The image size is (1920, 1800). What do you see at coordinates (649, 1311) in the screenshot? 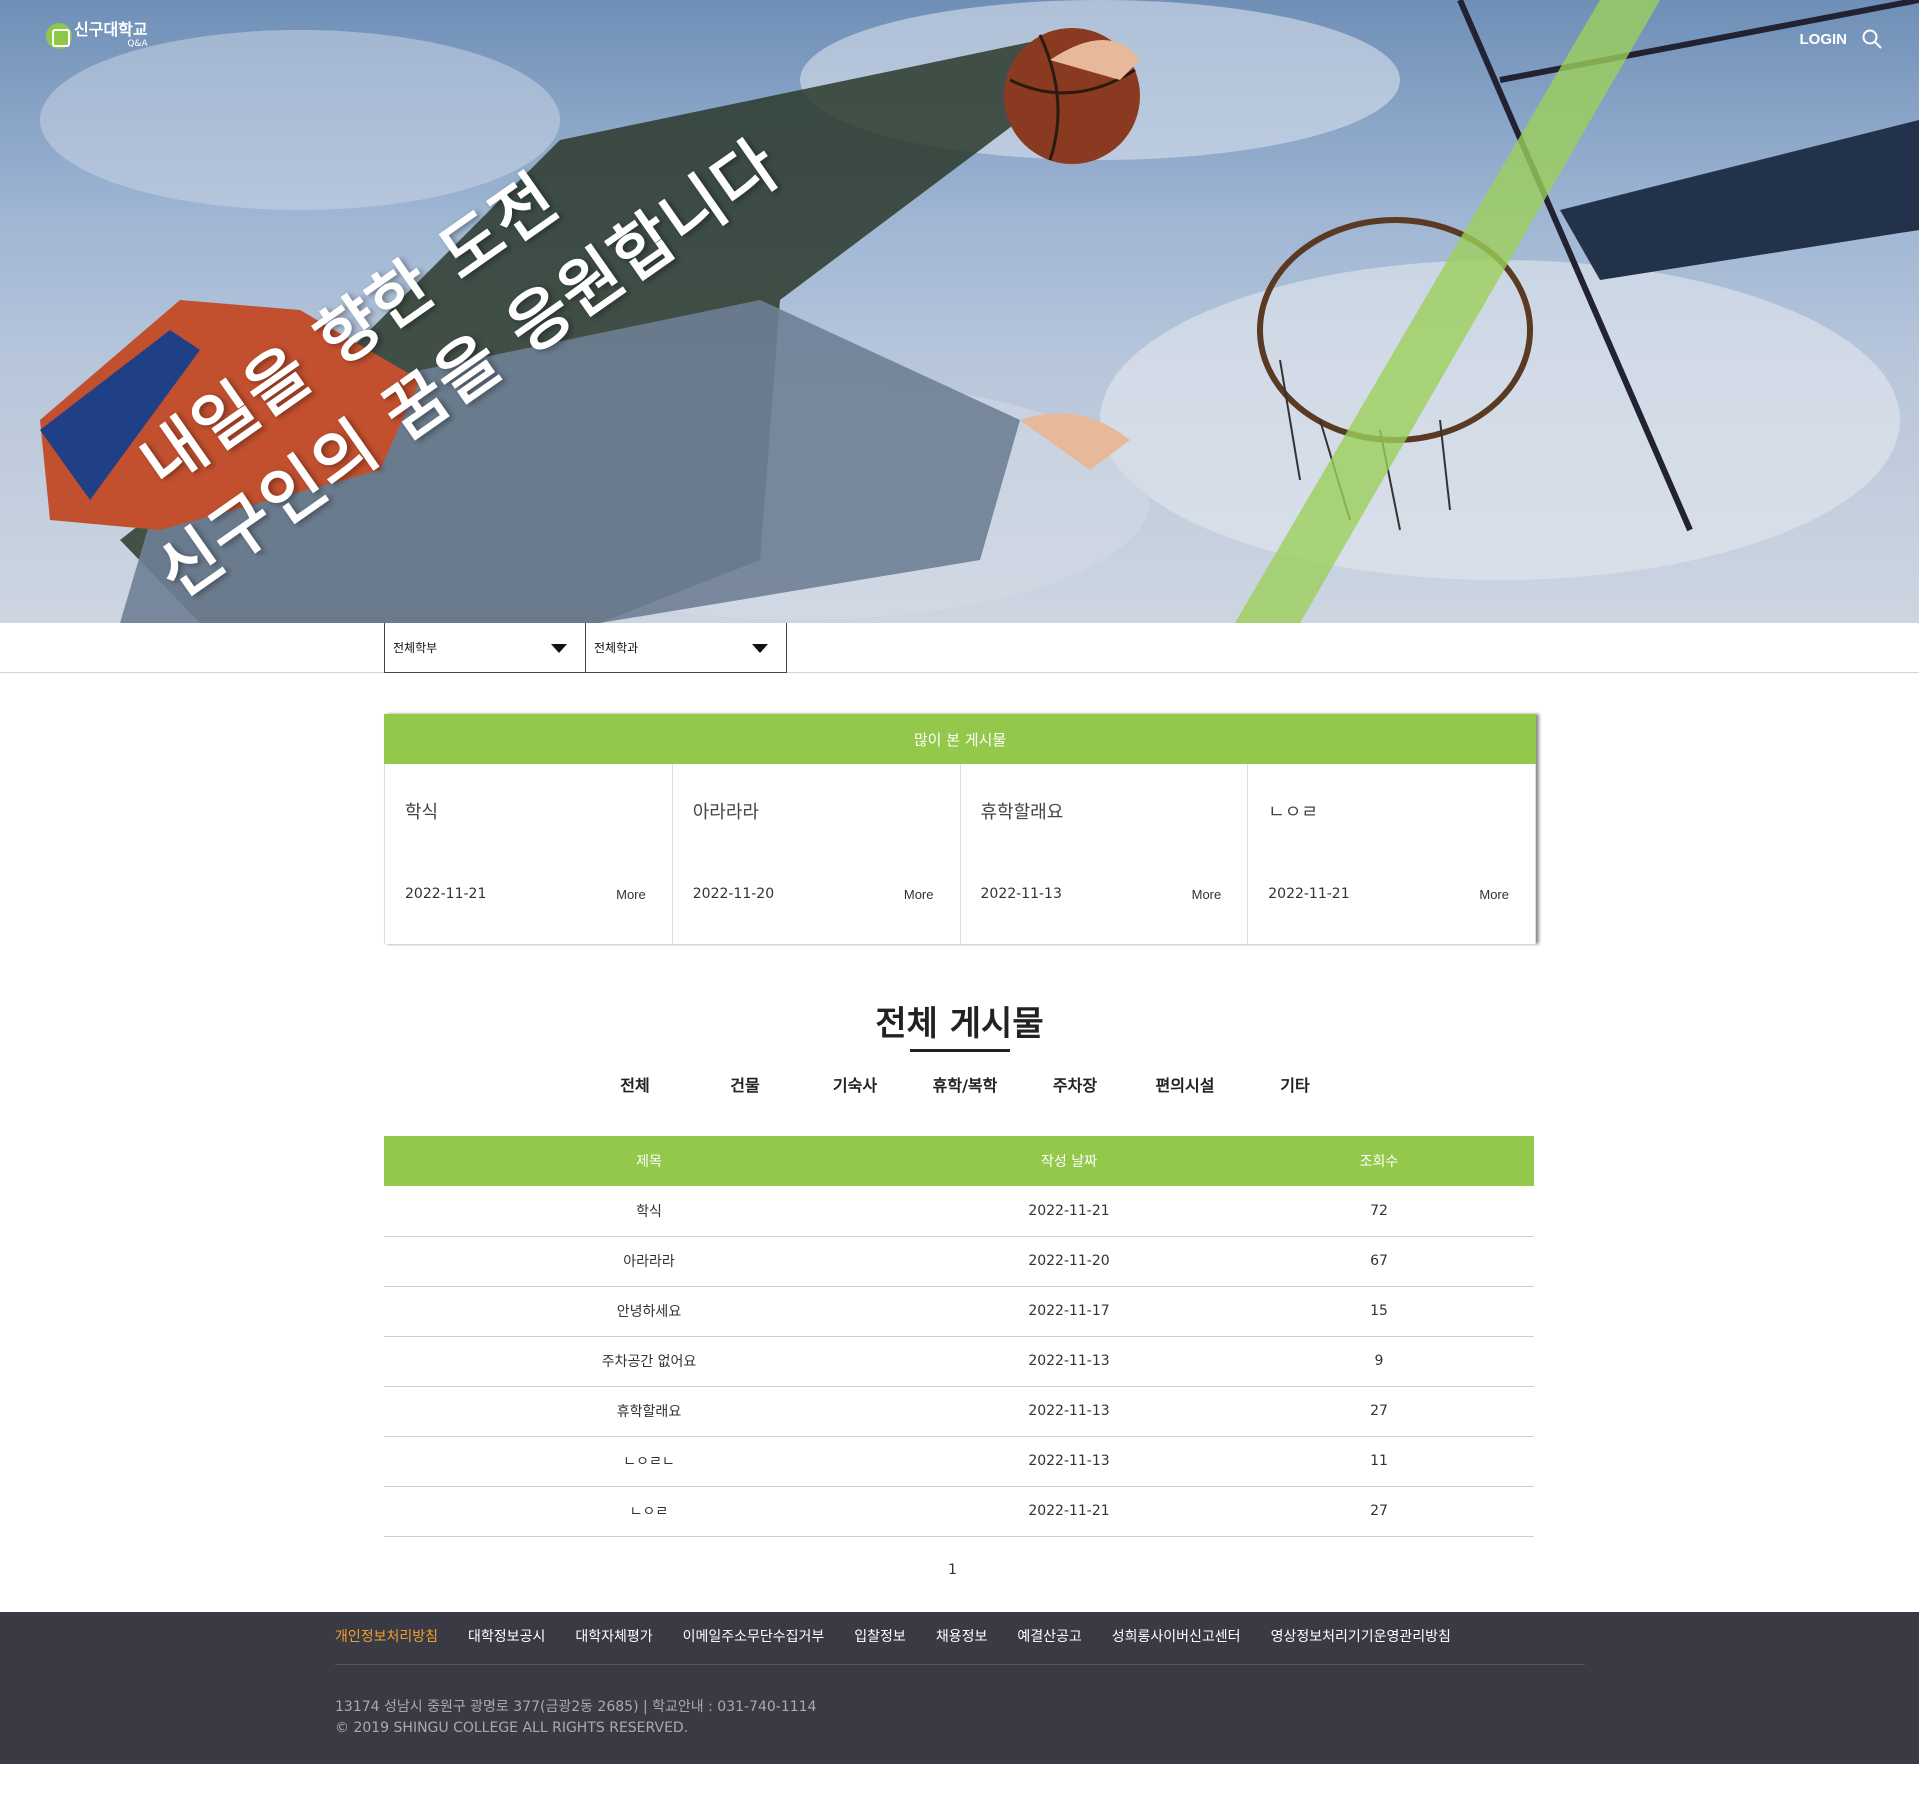
I see `row-title: 안녕하세요` at bounding box center [649, 1311].